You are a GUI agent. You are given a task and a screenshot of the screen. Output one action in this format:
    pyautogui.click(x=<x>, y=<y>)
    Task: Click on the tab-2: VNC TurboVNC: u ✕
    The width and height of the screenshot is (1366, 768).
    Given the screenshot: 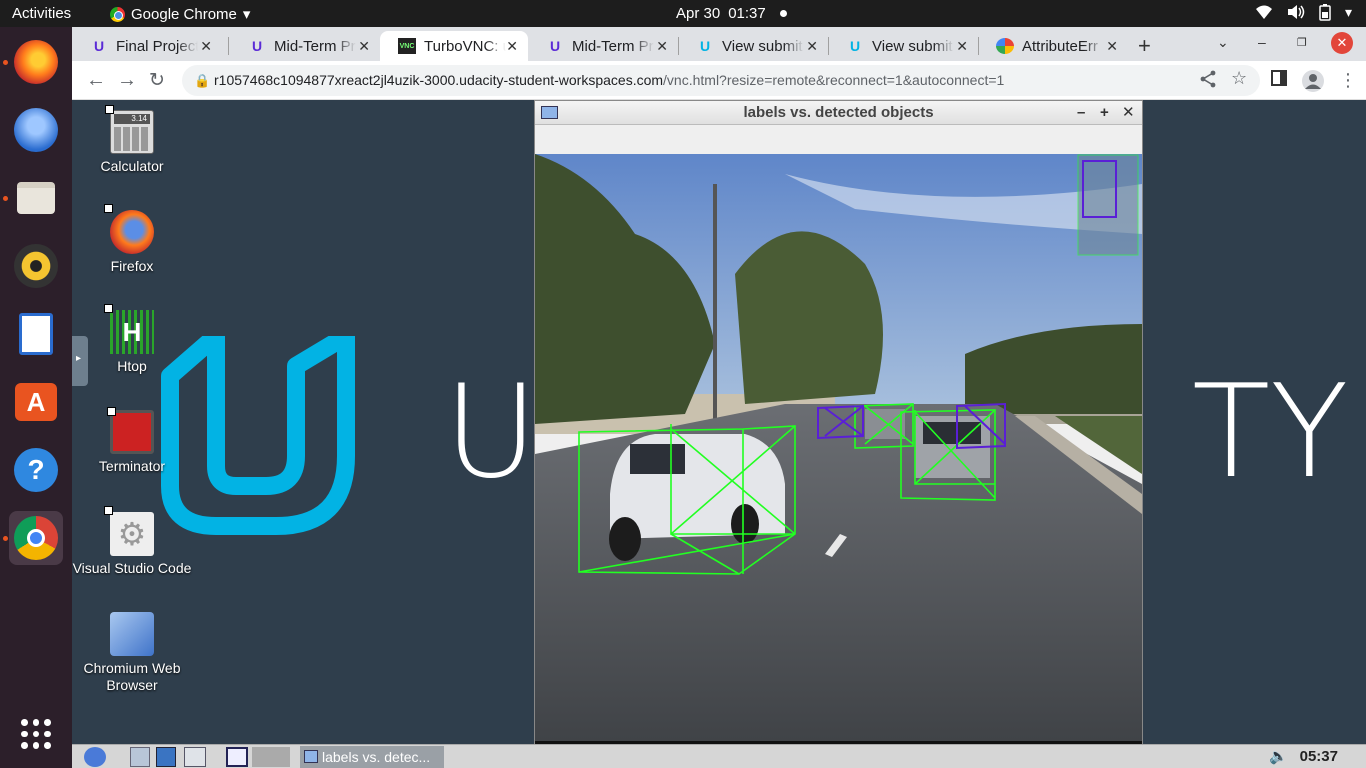 What is the action you would take?
    pyautogui.click(x=454, y=46)
    